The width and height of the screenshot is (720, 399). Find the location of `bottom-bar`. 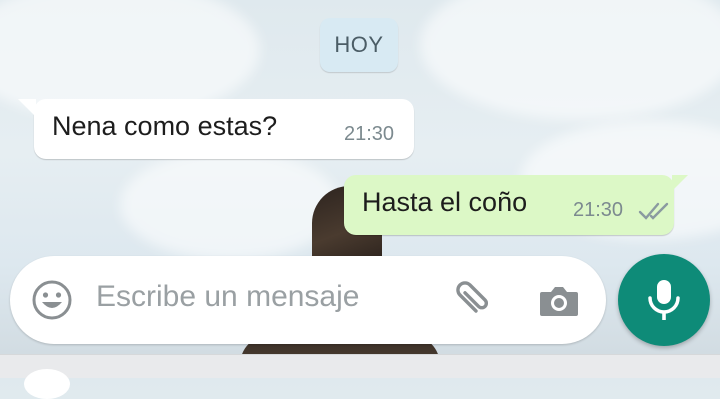

bottom-bar is located at coordinates (360, 376).